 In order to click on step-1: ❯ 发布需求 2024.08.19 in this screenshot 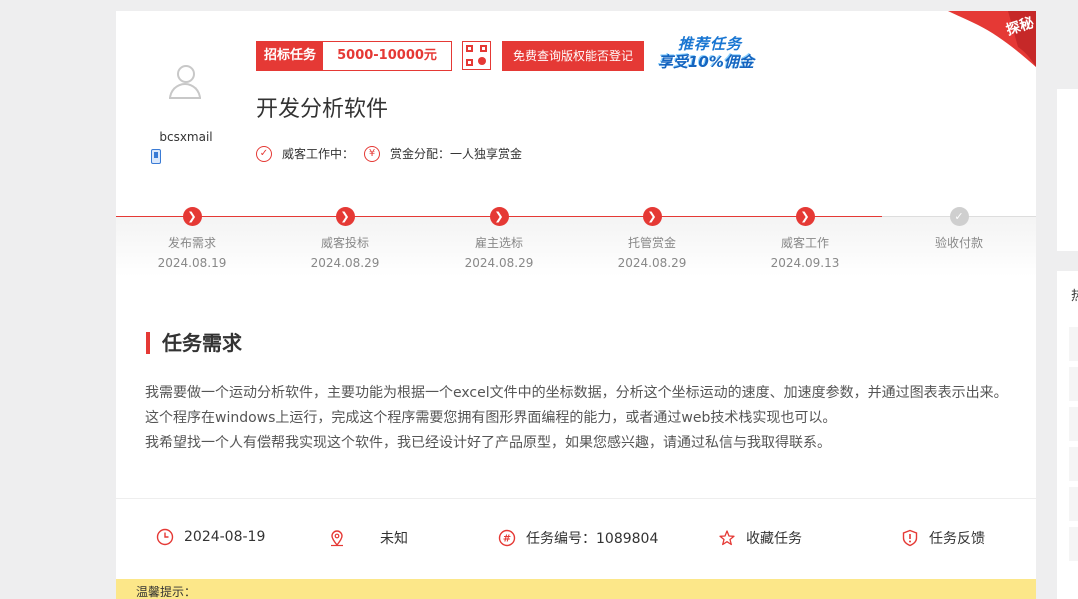, I will do `click(192, 238)`.